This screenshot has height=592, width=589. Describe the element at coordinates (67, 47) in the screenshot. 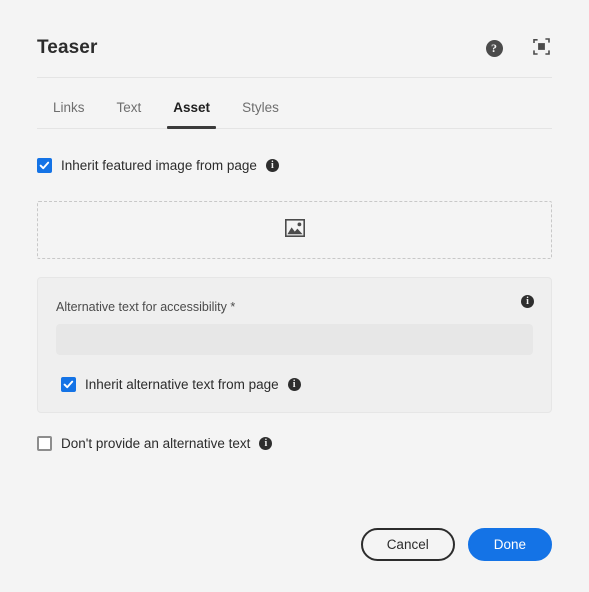

I see `page-title: Teaser` at that location.